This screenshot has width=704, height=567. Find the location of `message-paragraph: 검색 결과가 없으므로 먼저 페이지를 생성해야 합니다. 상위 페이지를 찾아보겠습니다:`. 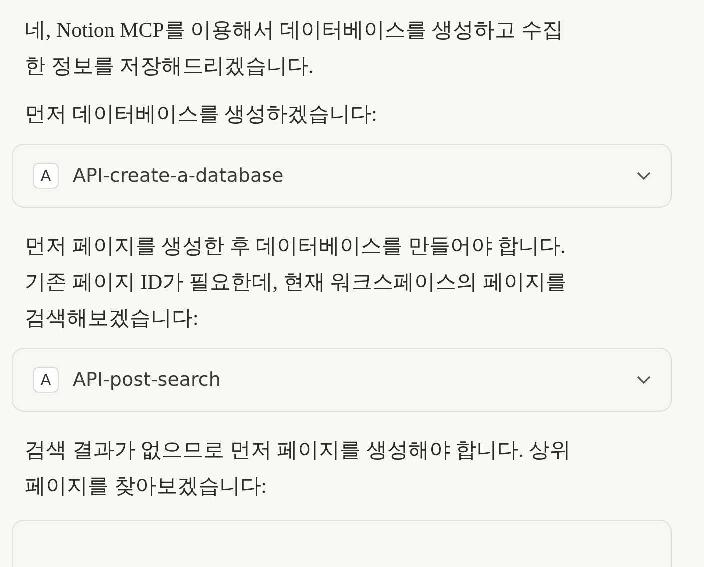

message-paragraph: 검색 결과가 없으므로 먼저 페이지를 생성해야 합니다. 상위 페이지를 찾아보겠습니다: is located at coordinates (298, 468).